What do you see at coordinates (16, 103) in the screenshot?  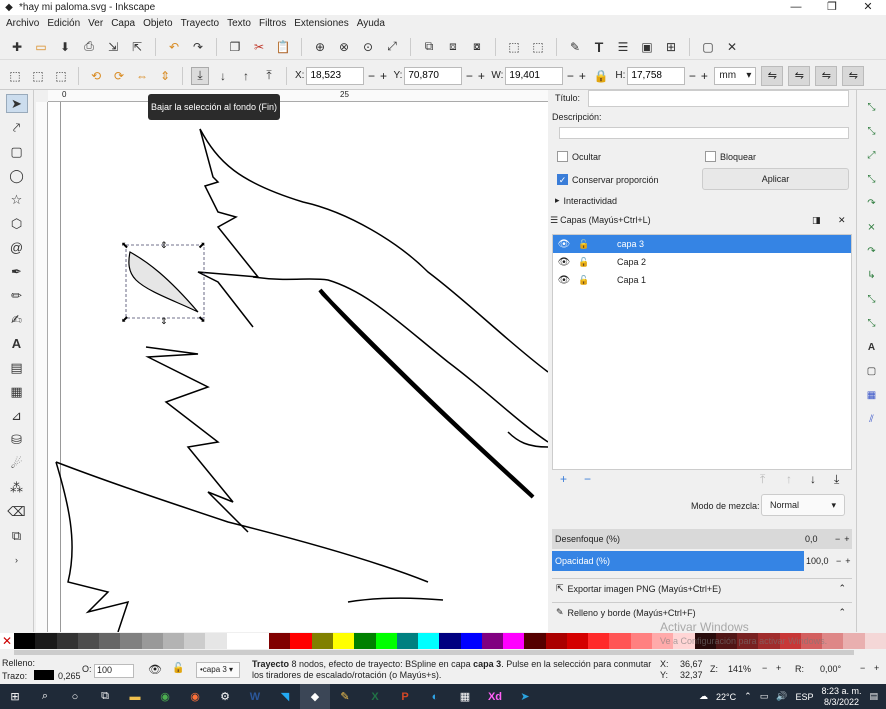 I see `selector-tool-icon: ➤` at bounding box center [16, 103].